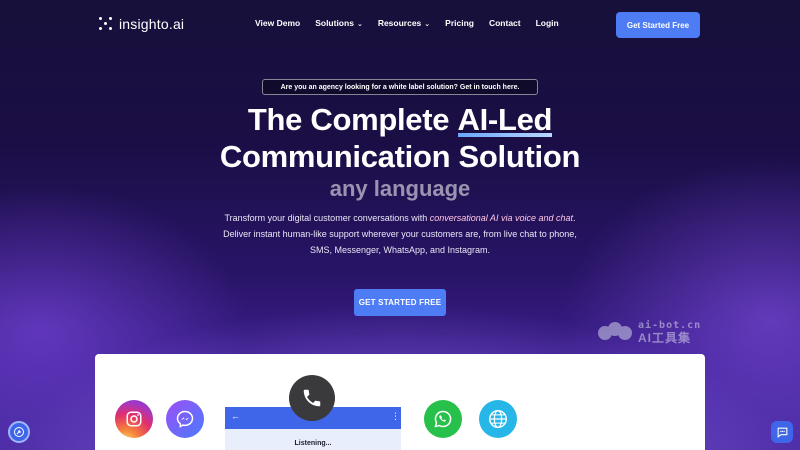 The width and height of the screenshot is (800, 450). What do you see at coordinates (505, 119) in the screenshot?
I see `hero-title-highlight: AI-Led` at bounding box center [505, 119].